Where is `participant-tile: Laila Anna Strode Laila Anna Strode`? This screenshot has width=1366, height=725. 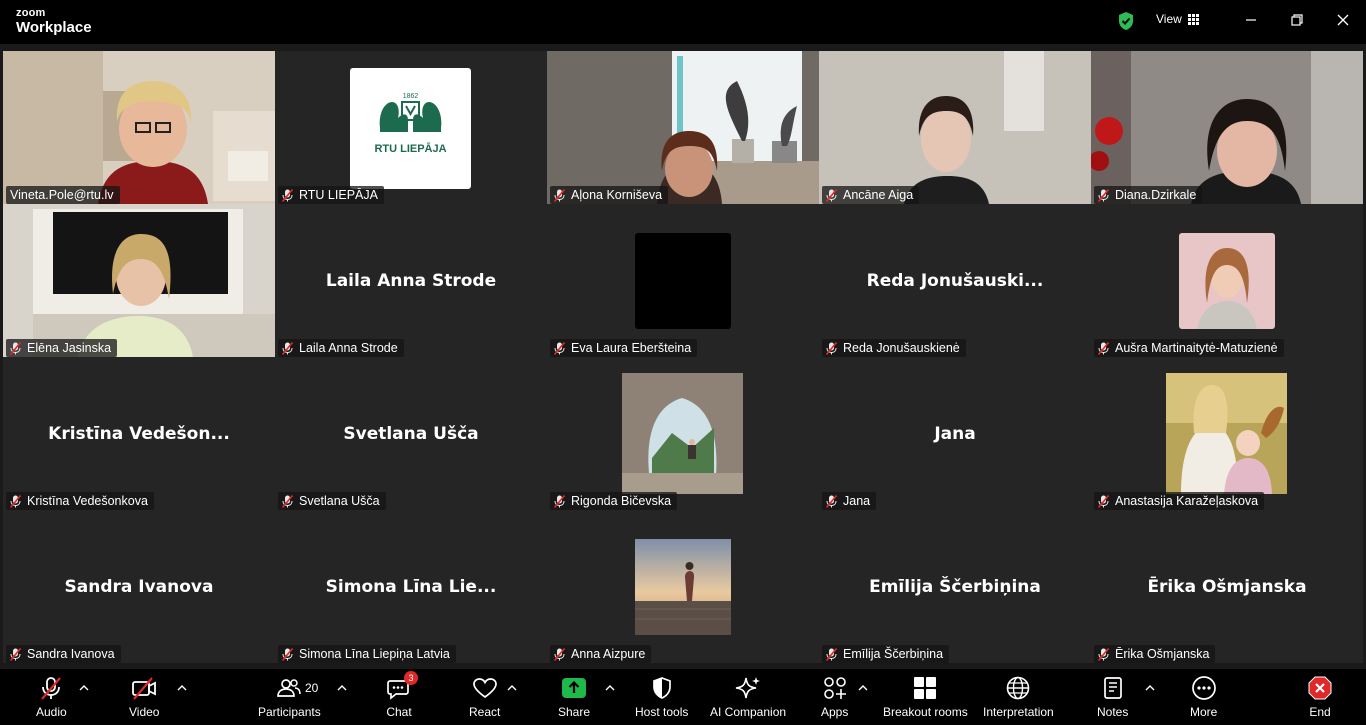 participant-tile: Laila Anna Strode Laila Anna Strode is located at coordinates (411, 280).